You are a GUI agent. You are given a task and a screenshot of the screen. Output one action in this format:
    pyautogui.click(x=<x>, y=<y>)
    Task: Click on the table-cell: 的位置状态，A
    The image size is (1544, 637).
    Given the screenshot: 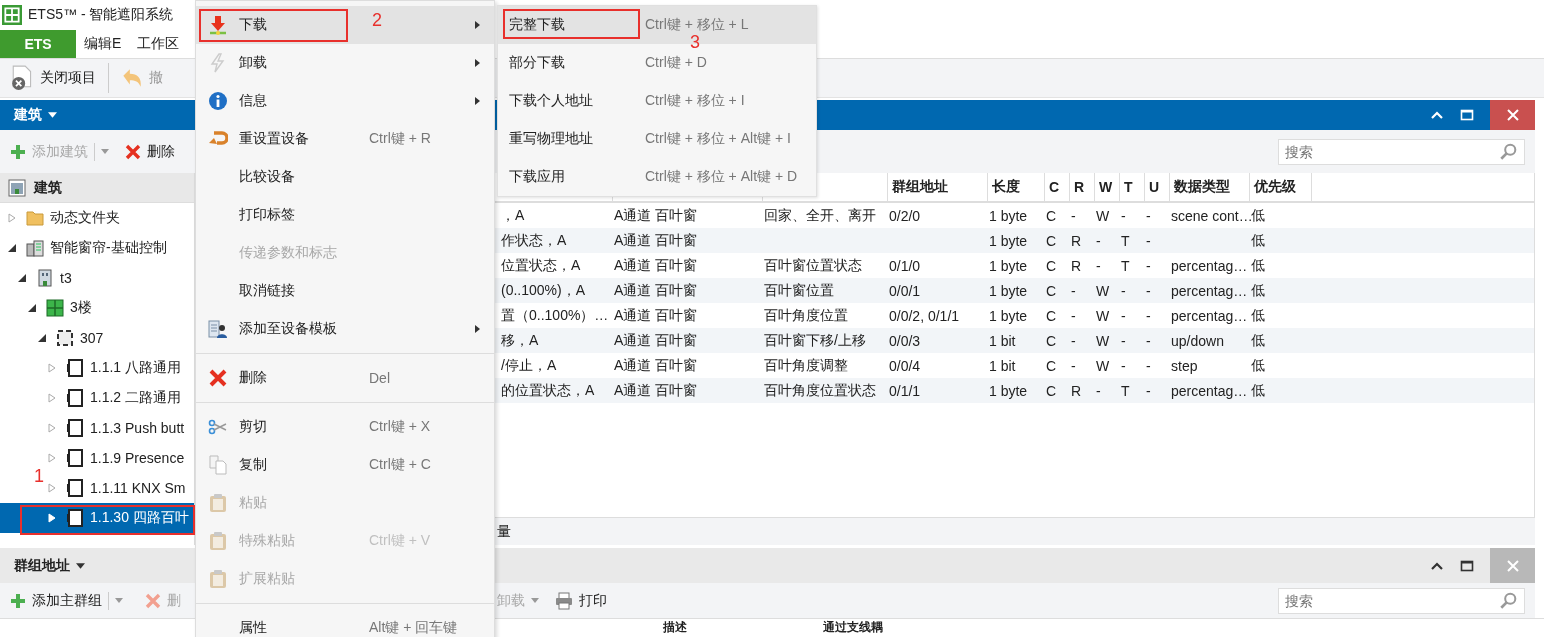 What is the action you would take?
    pyautogui.click(x=548, y=390)
    